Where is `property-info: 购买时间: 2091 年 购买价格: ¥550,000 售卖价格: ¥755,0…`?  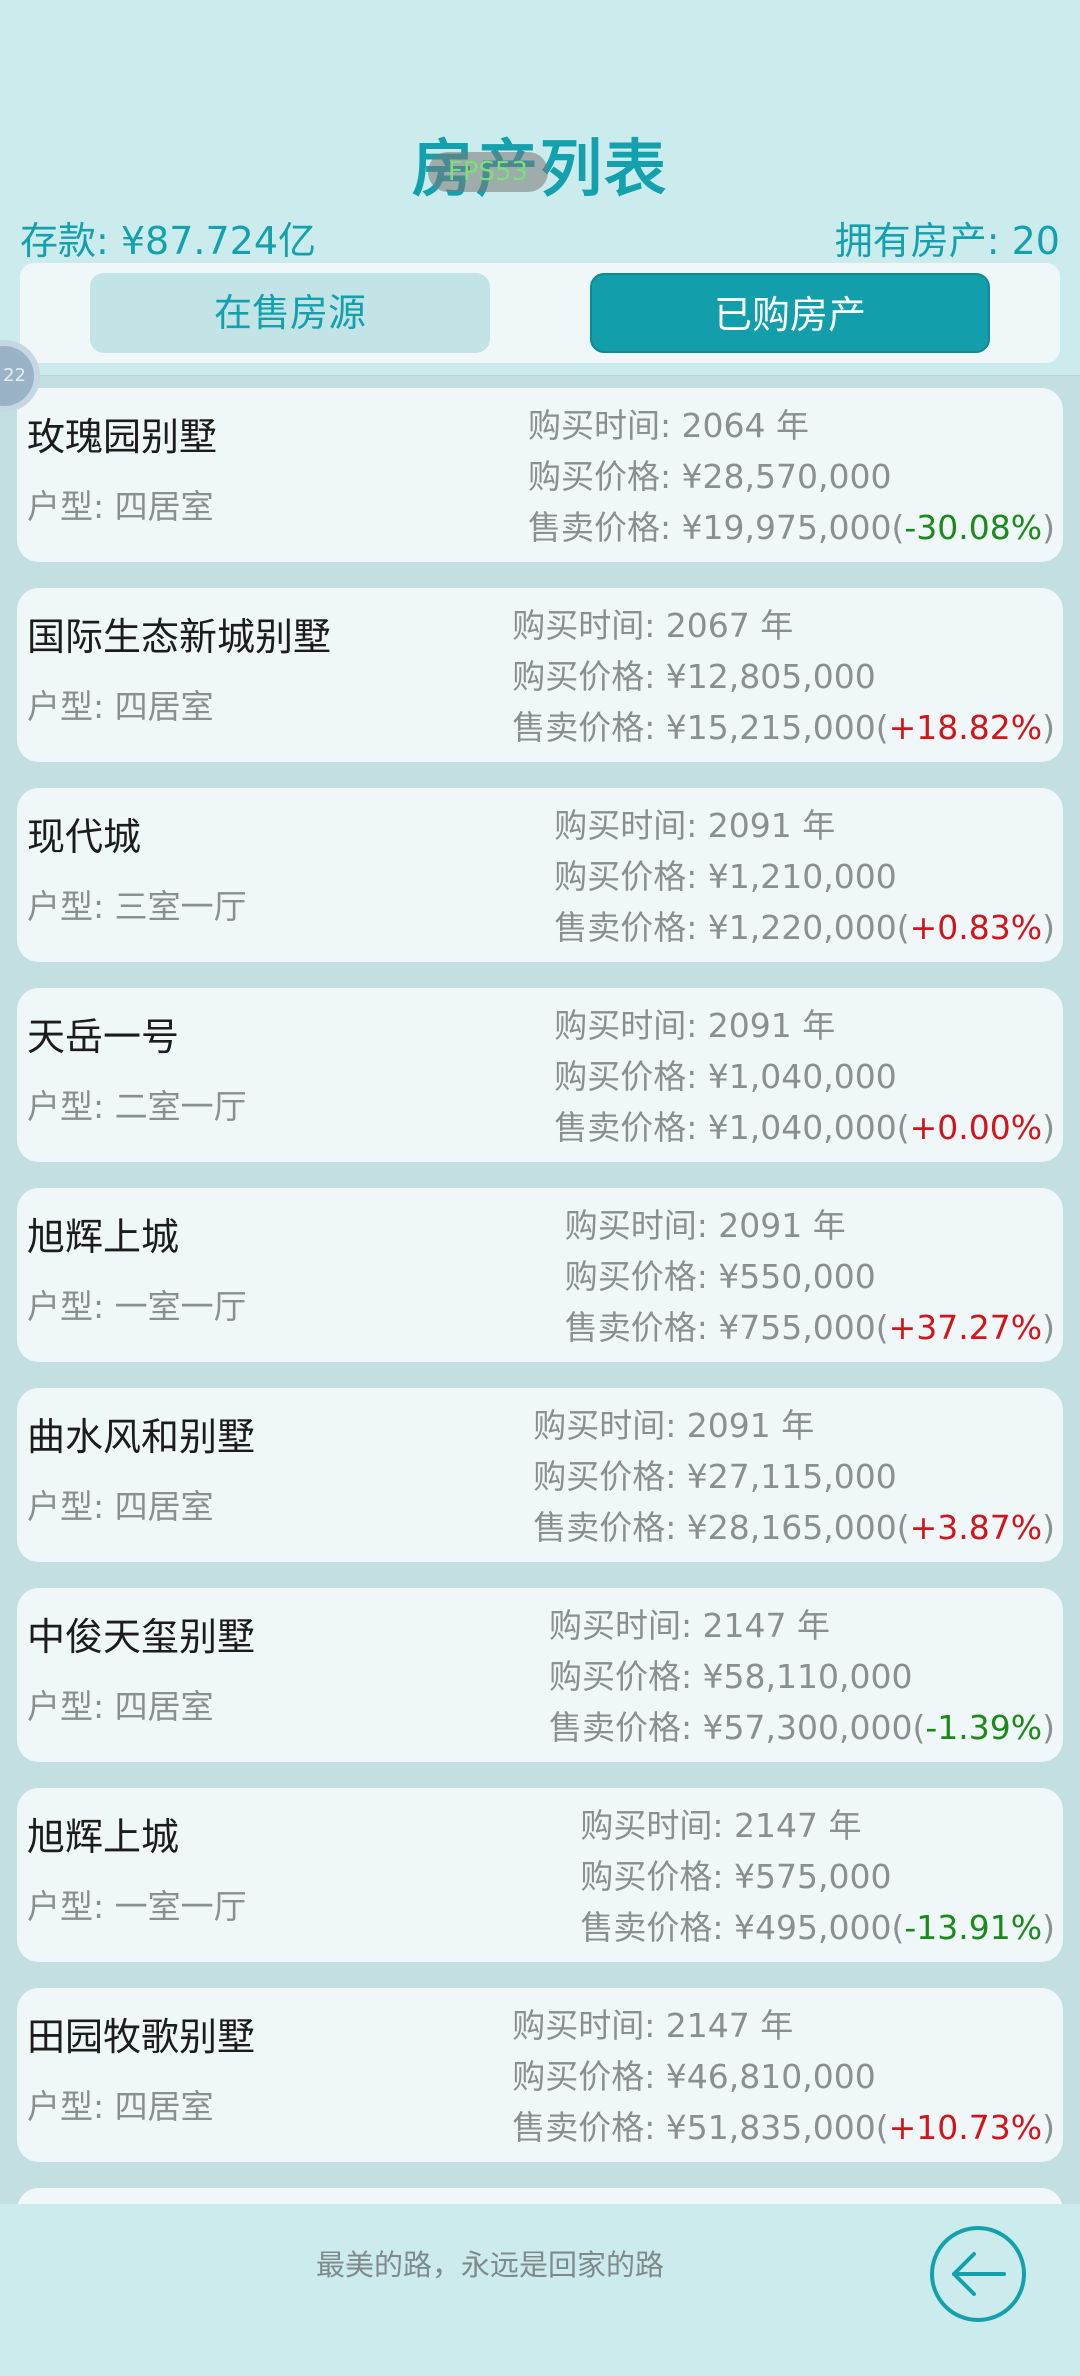
property-info: 购买时间: 2091 年 购买价格: ¥550,000 售卖价格: ¥755,0… is located at coordinates (810, 1276).